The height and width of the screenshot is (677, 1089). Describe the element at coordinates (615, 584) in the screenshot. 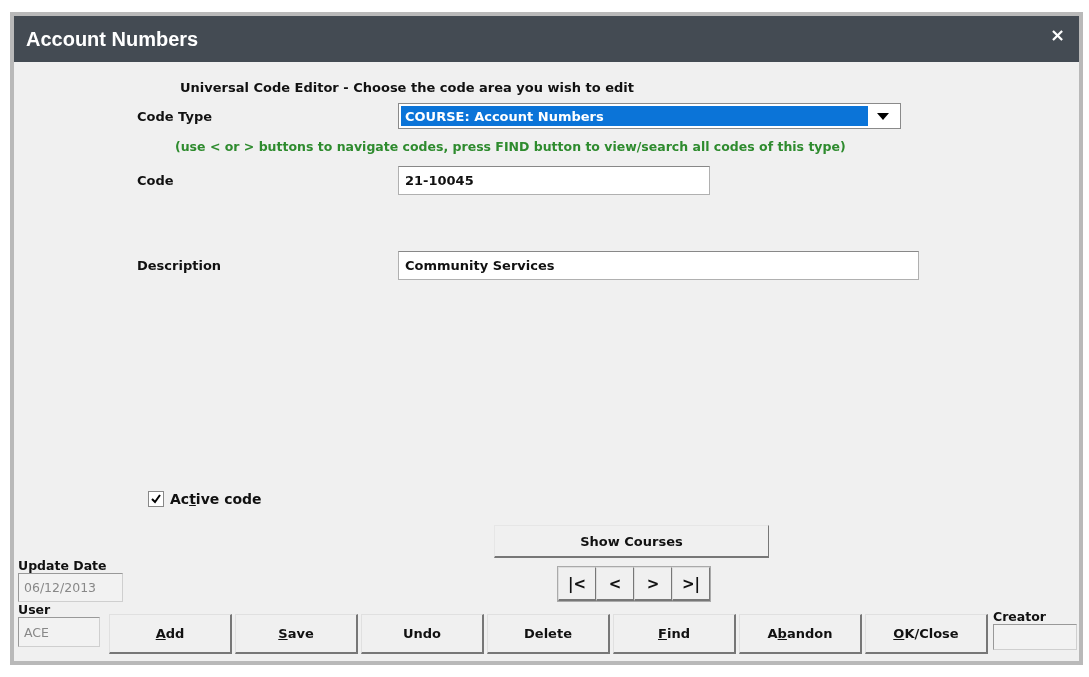

I see `nav-button: <` at that location.